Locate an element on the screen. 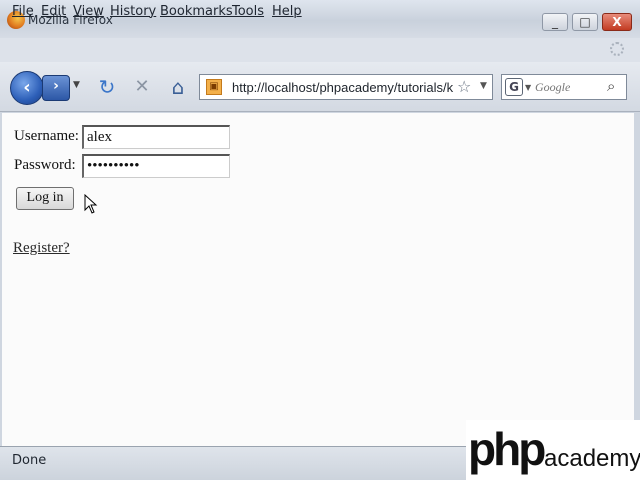 The width and height of the screenshot is (640, 480). maximize-icon: □ is located at coordinates (585, 22).